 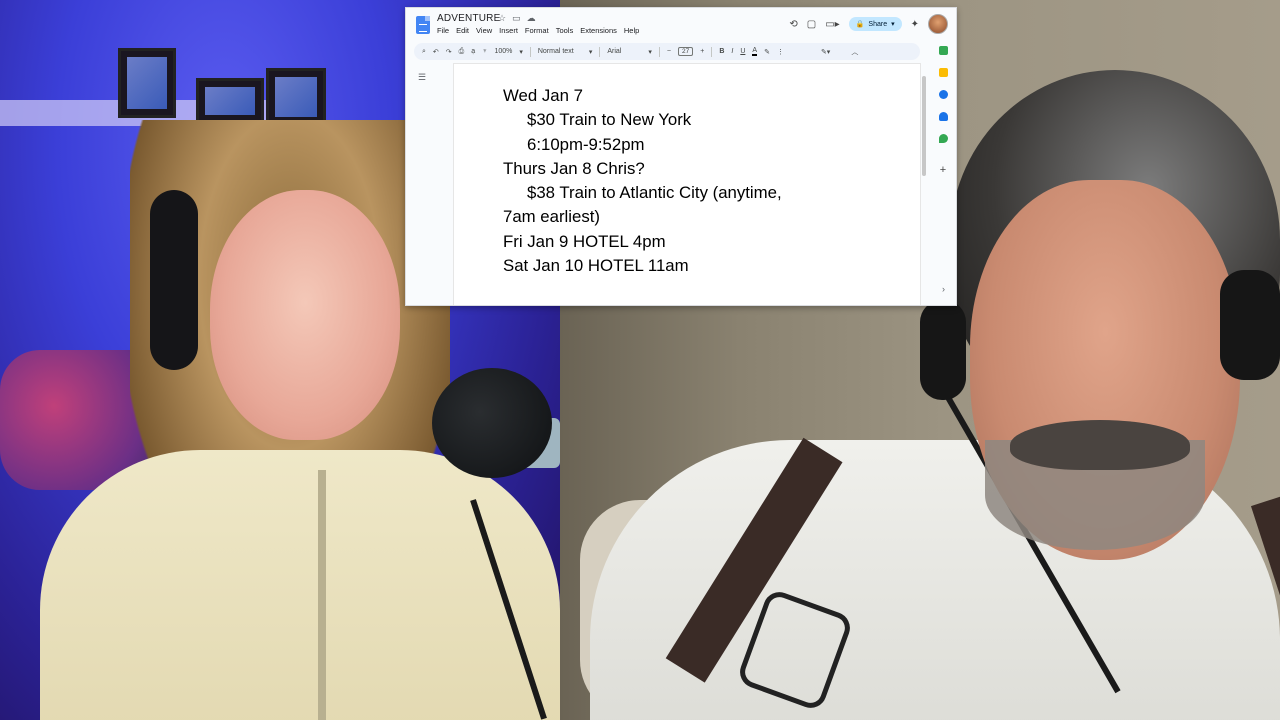 What do you see at coordinates (767, 52) in the screenshot?
I see `highlight-icon: ✎` at bounding box center [767, 52].